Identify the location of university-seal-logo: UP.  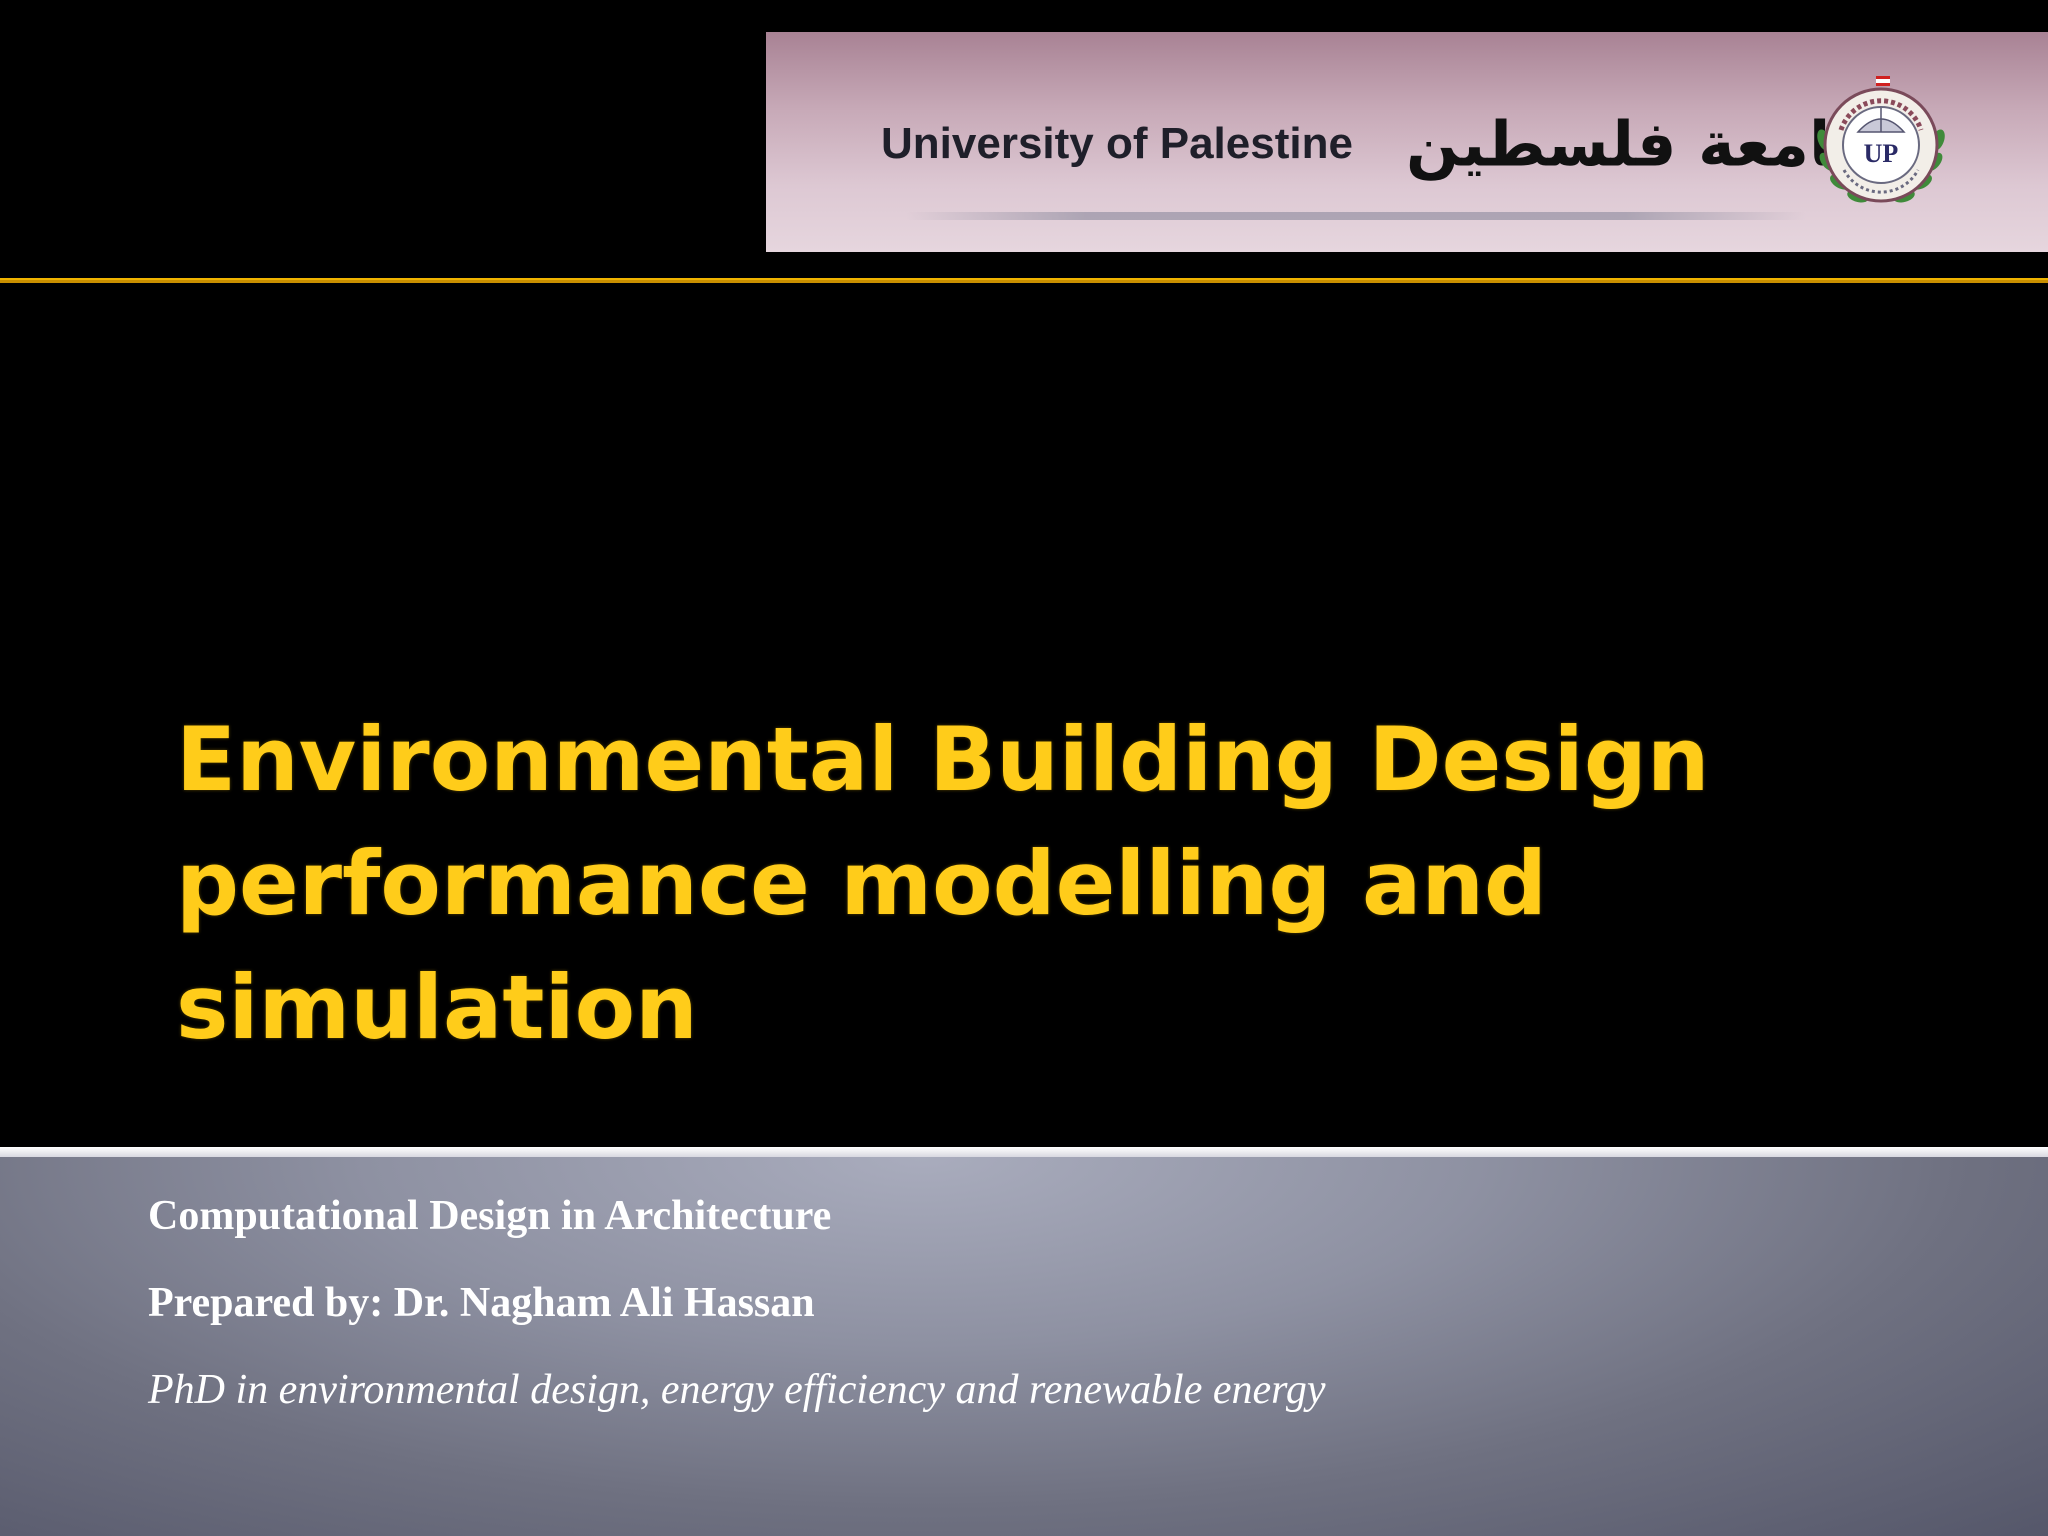
(1881, 139).